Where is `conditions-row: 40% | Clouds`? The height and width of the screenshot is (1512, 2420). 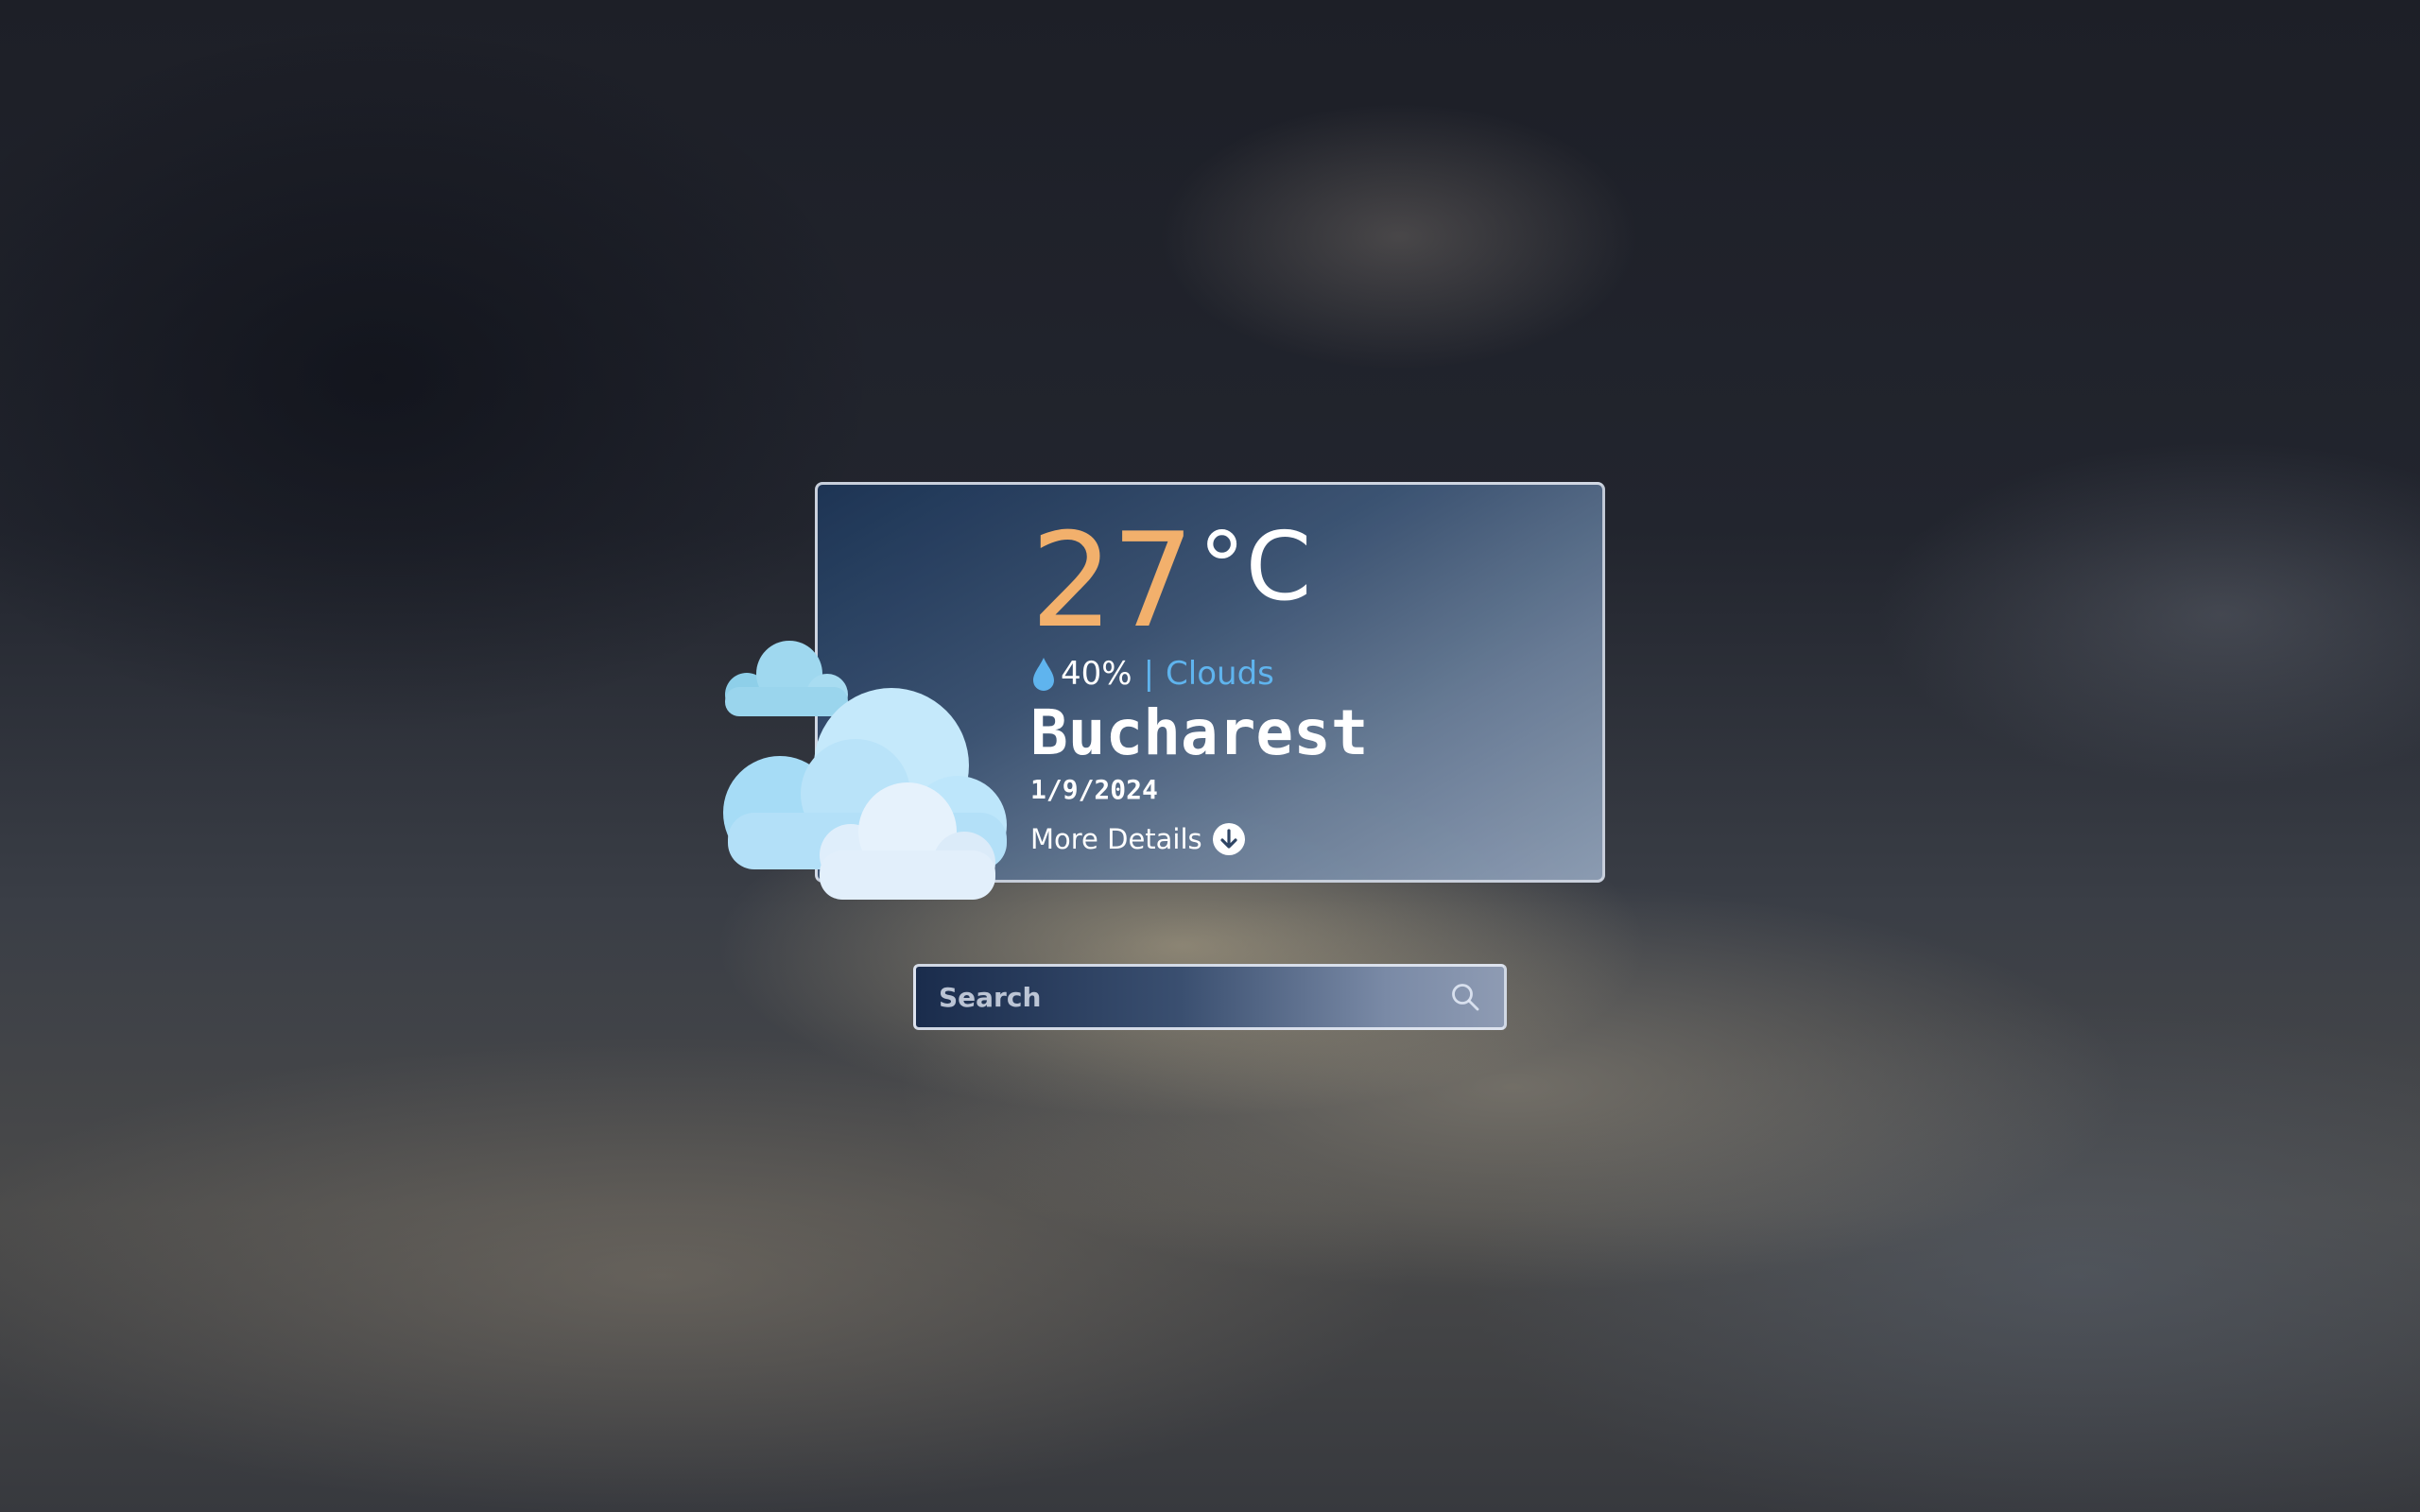
conditions-row: 40% | Clouds is located at coordinates (1295, 674).